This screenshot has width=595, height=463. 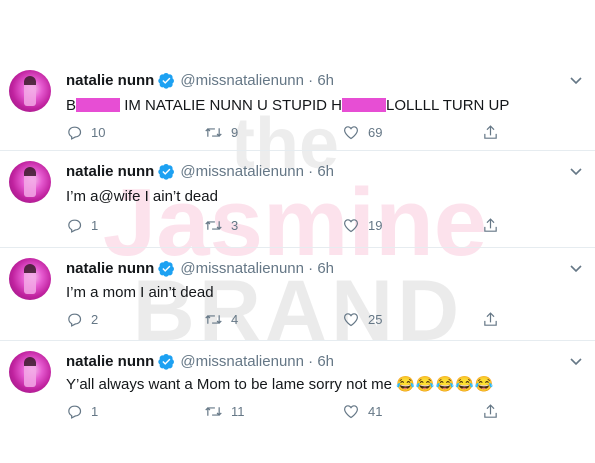 I want to click on like-count: 69, so click(x=375, y=132).